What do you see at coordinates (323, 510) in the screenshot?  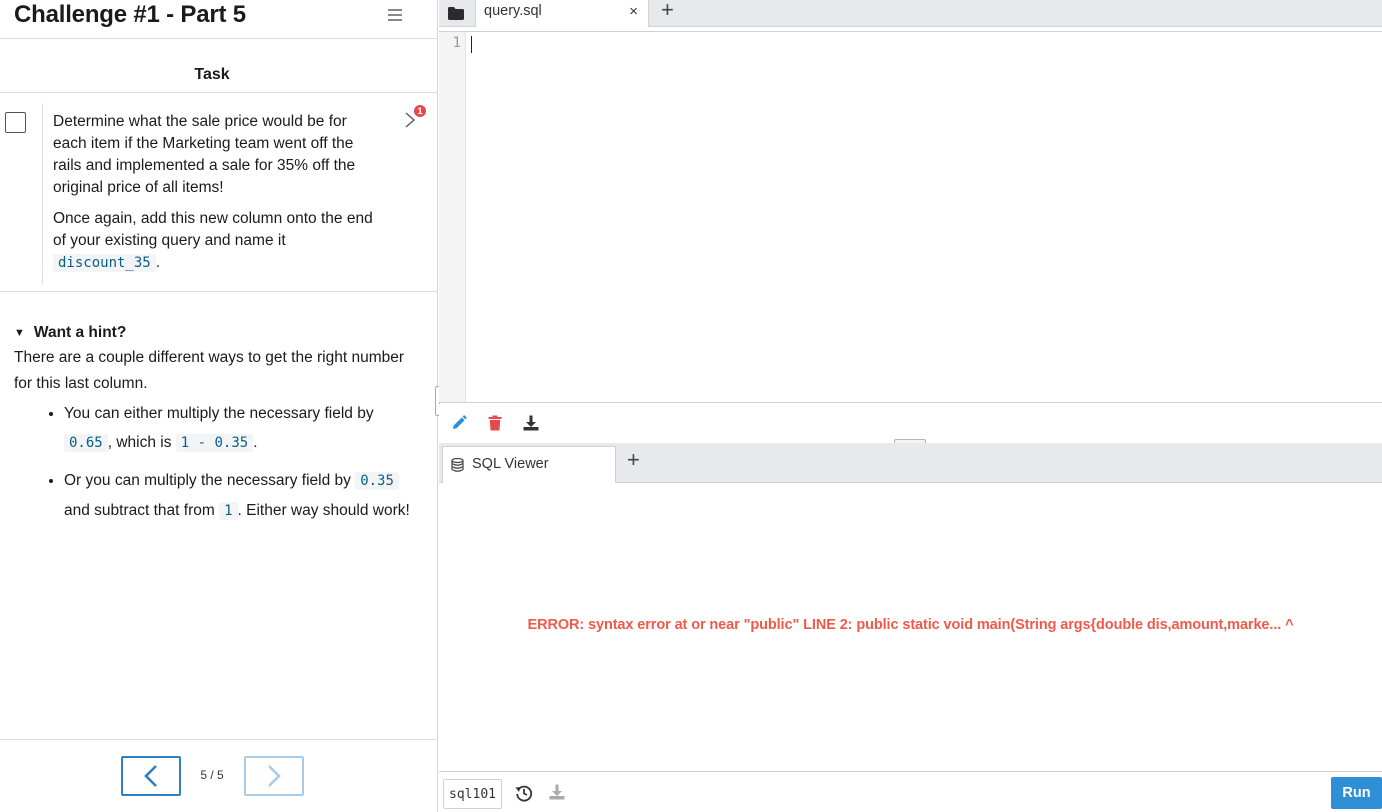 I see `hint-text: . Either way should work!` at bounding box center [323, 510].